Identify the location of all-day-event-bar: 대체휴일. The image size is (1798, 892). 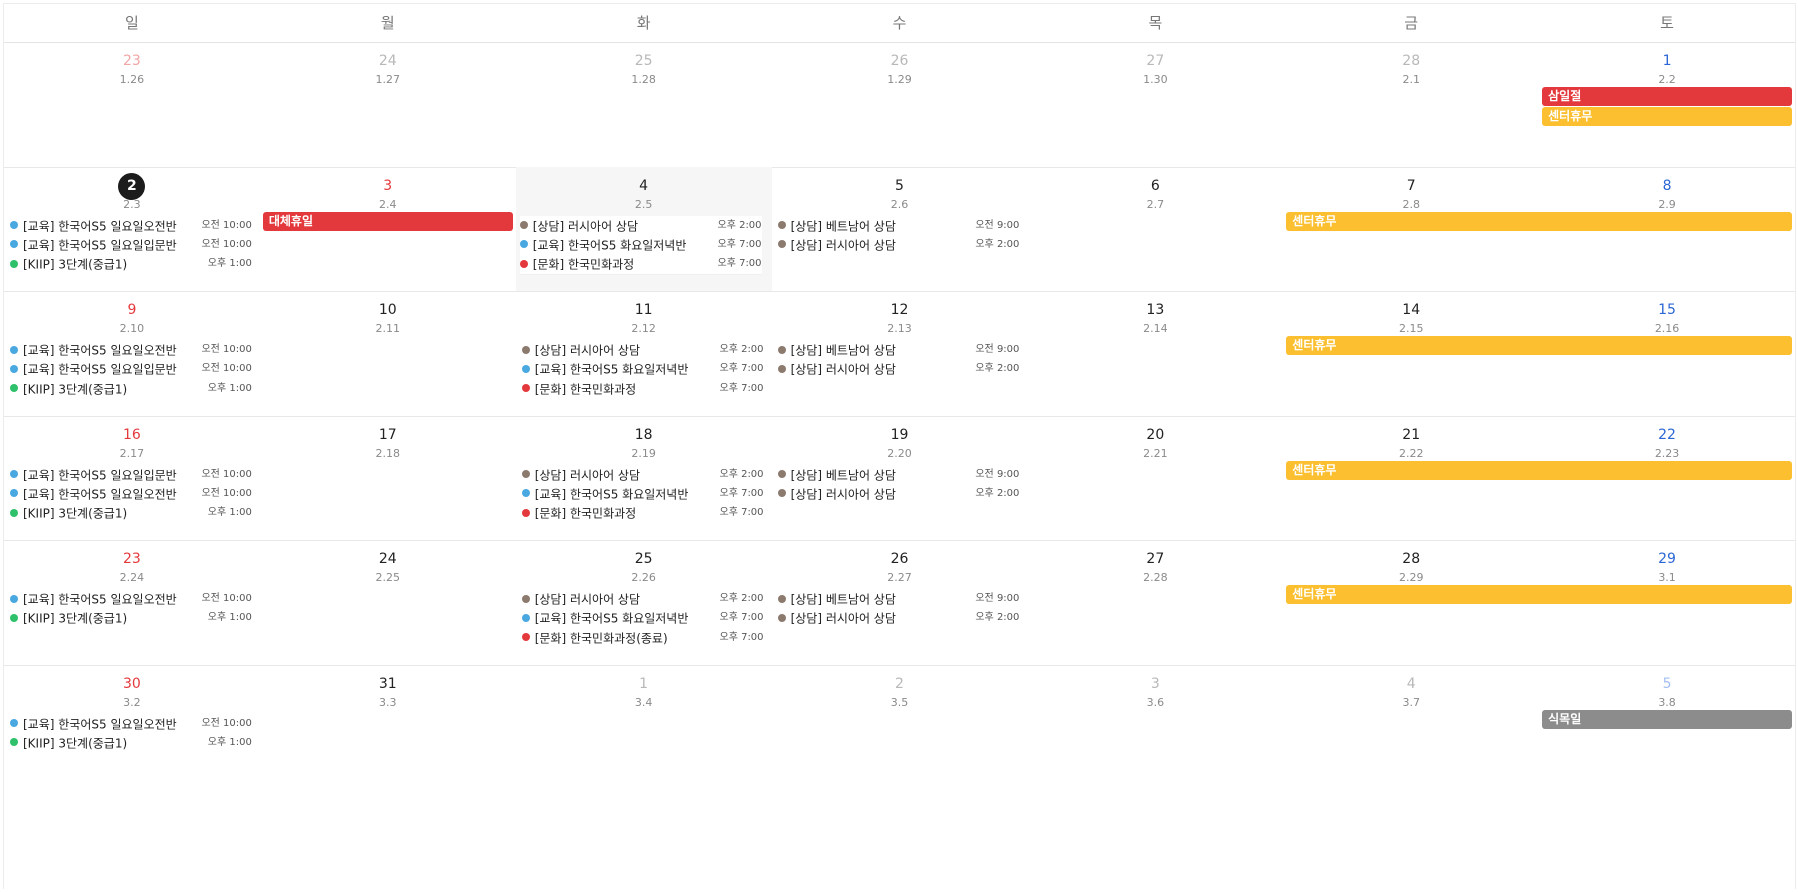
(387, 221).